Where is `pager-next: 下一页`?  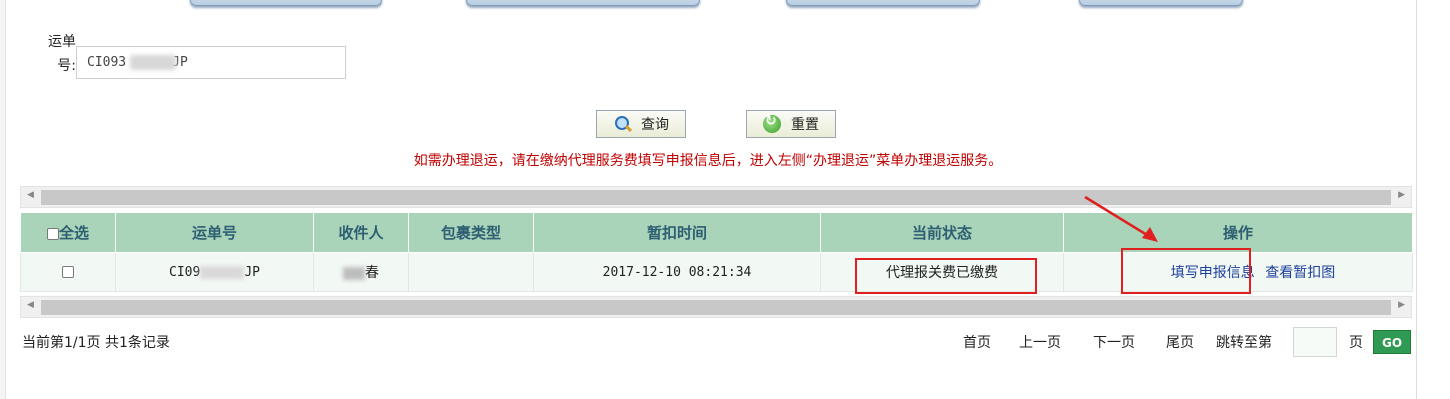 pager-next: 下一页 is located at coordinates (1114, 342).